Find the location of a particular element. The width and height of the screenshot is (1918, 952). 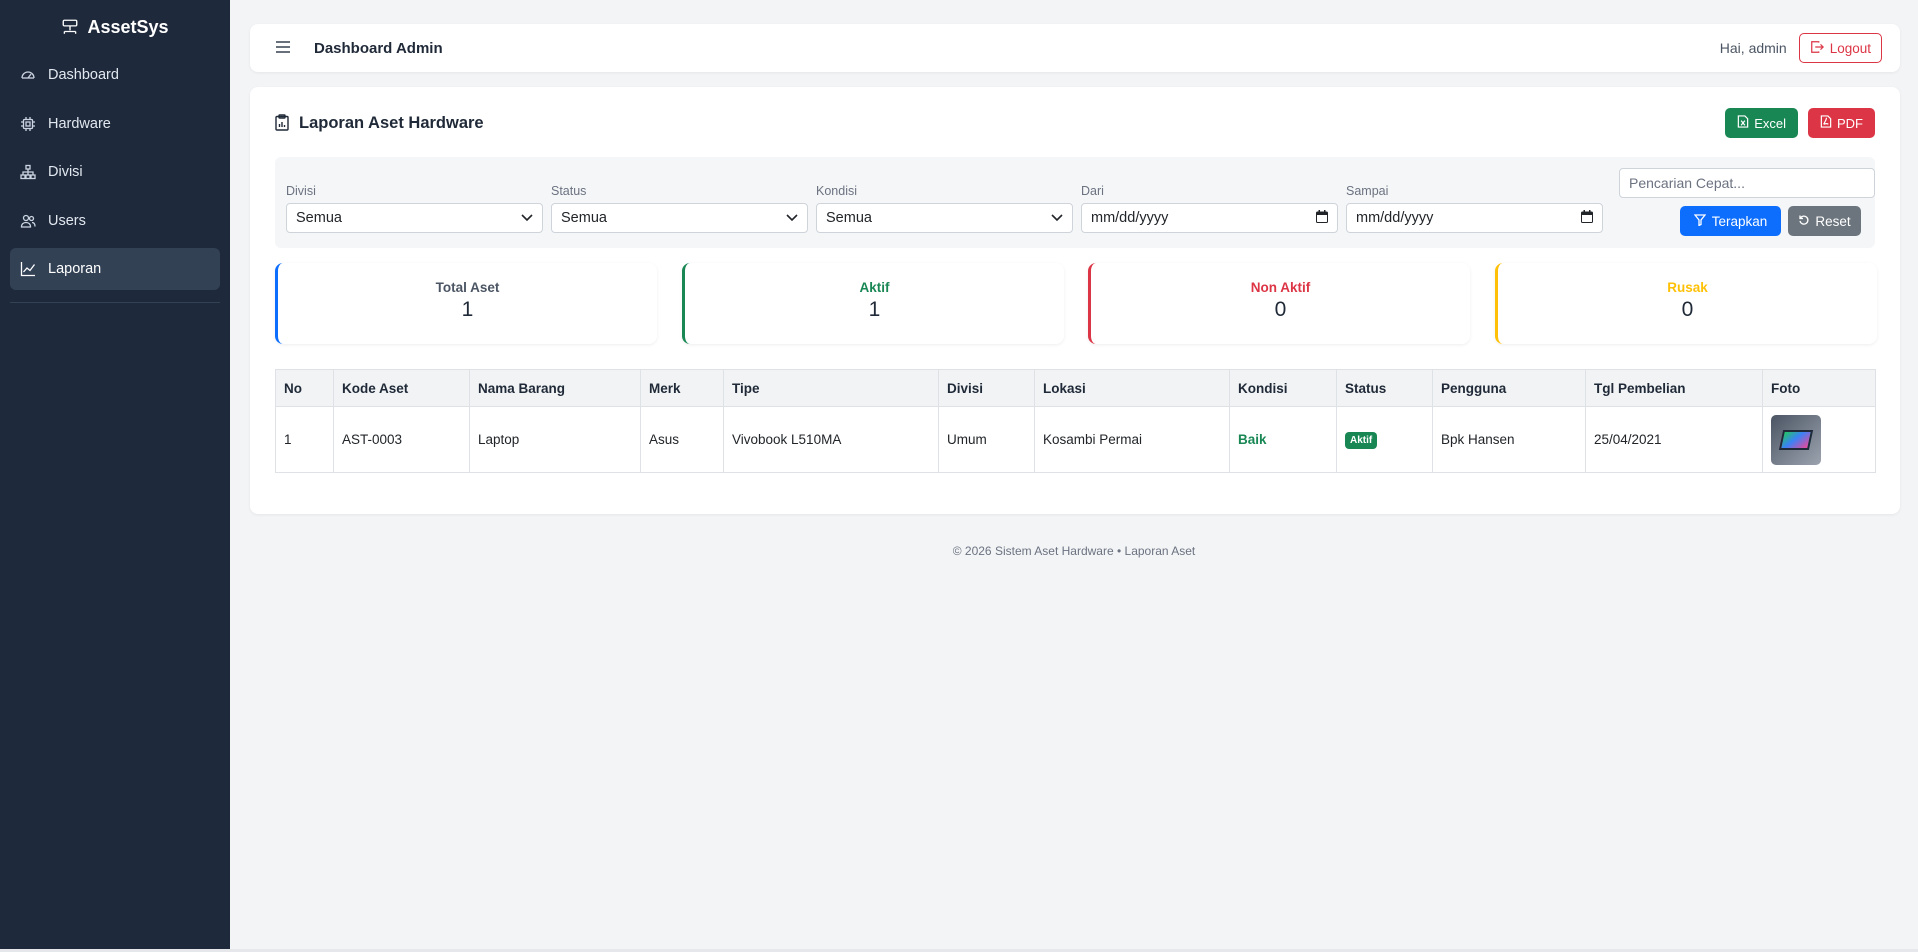

logout-button: Logout is located at coordinates (1840, 48).